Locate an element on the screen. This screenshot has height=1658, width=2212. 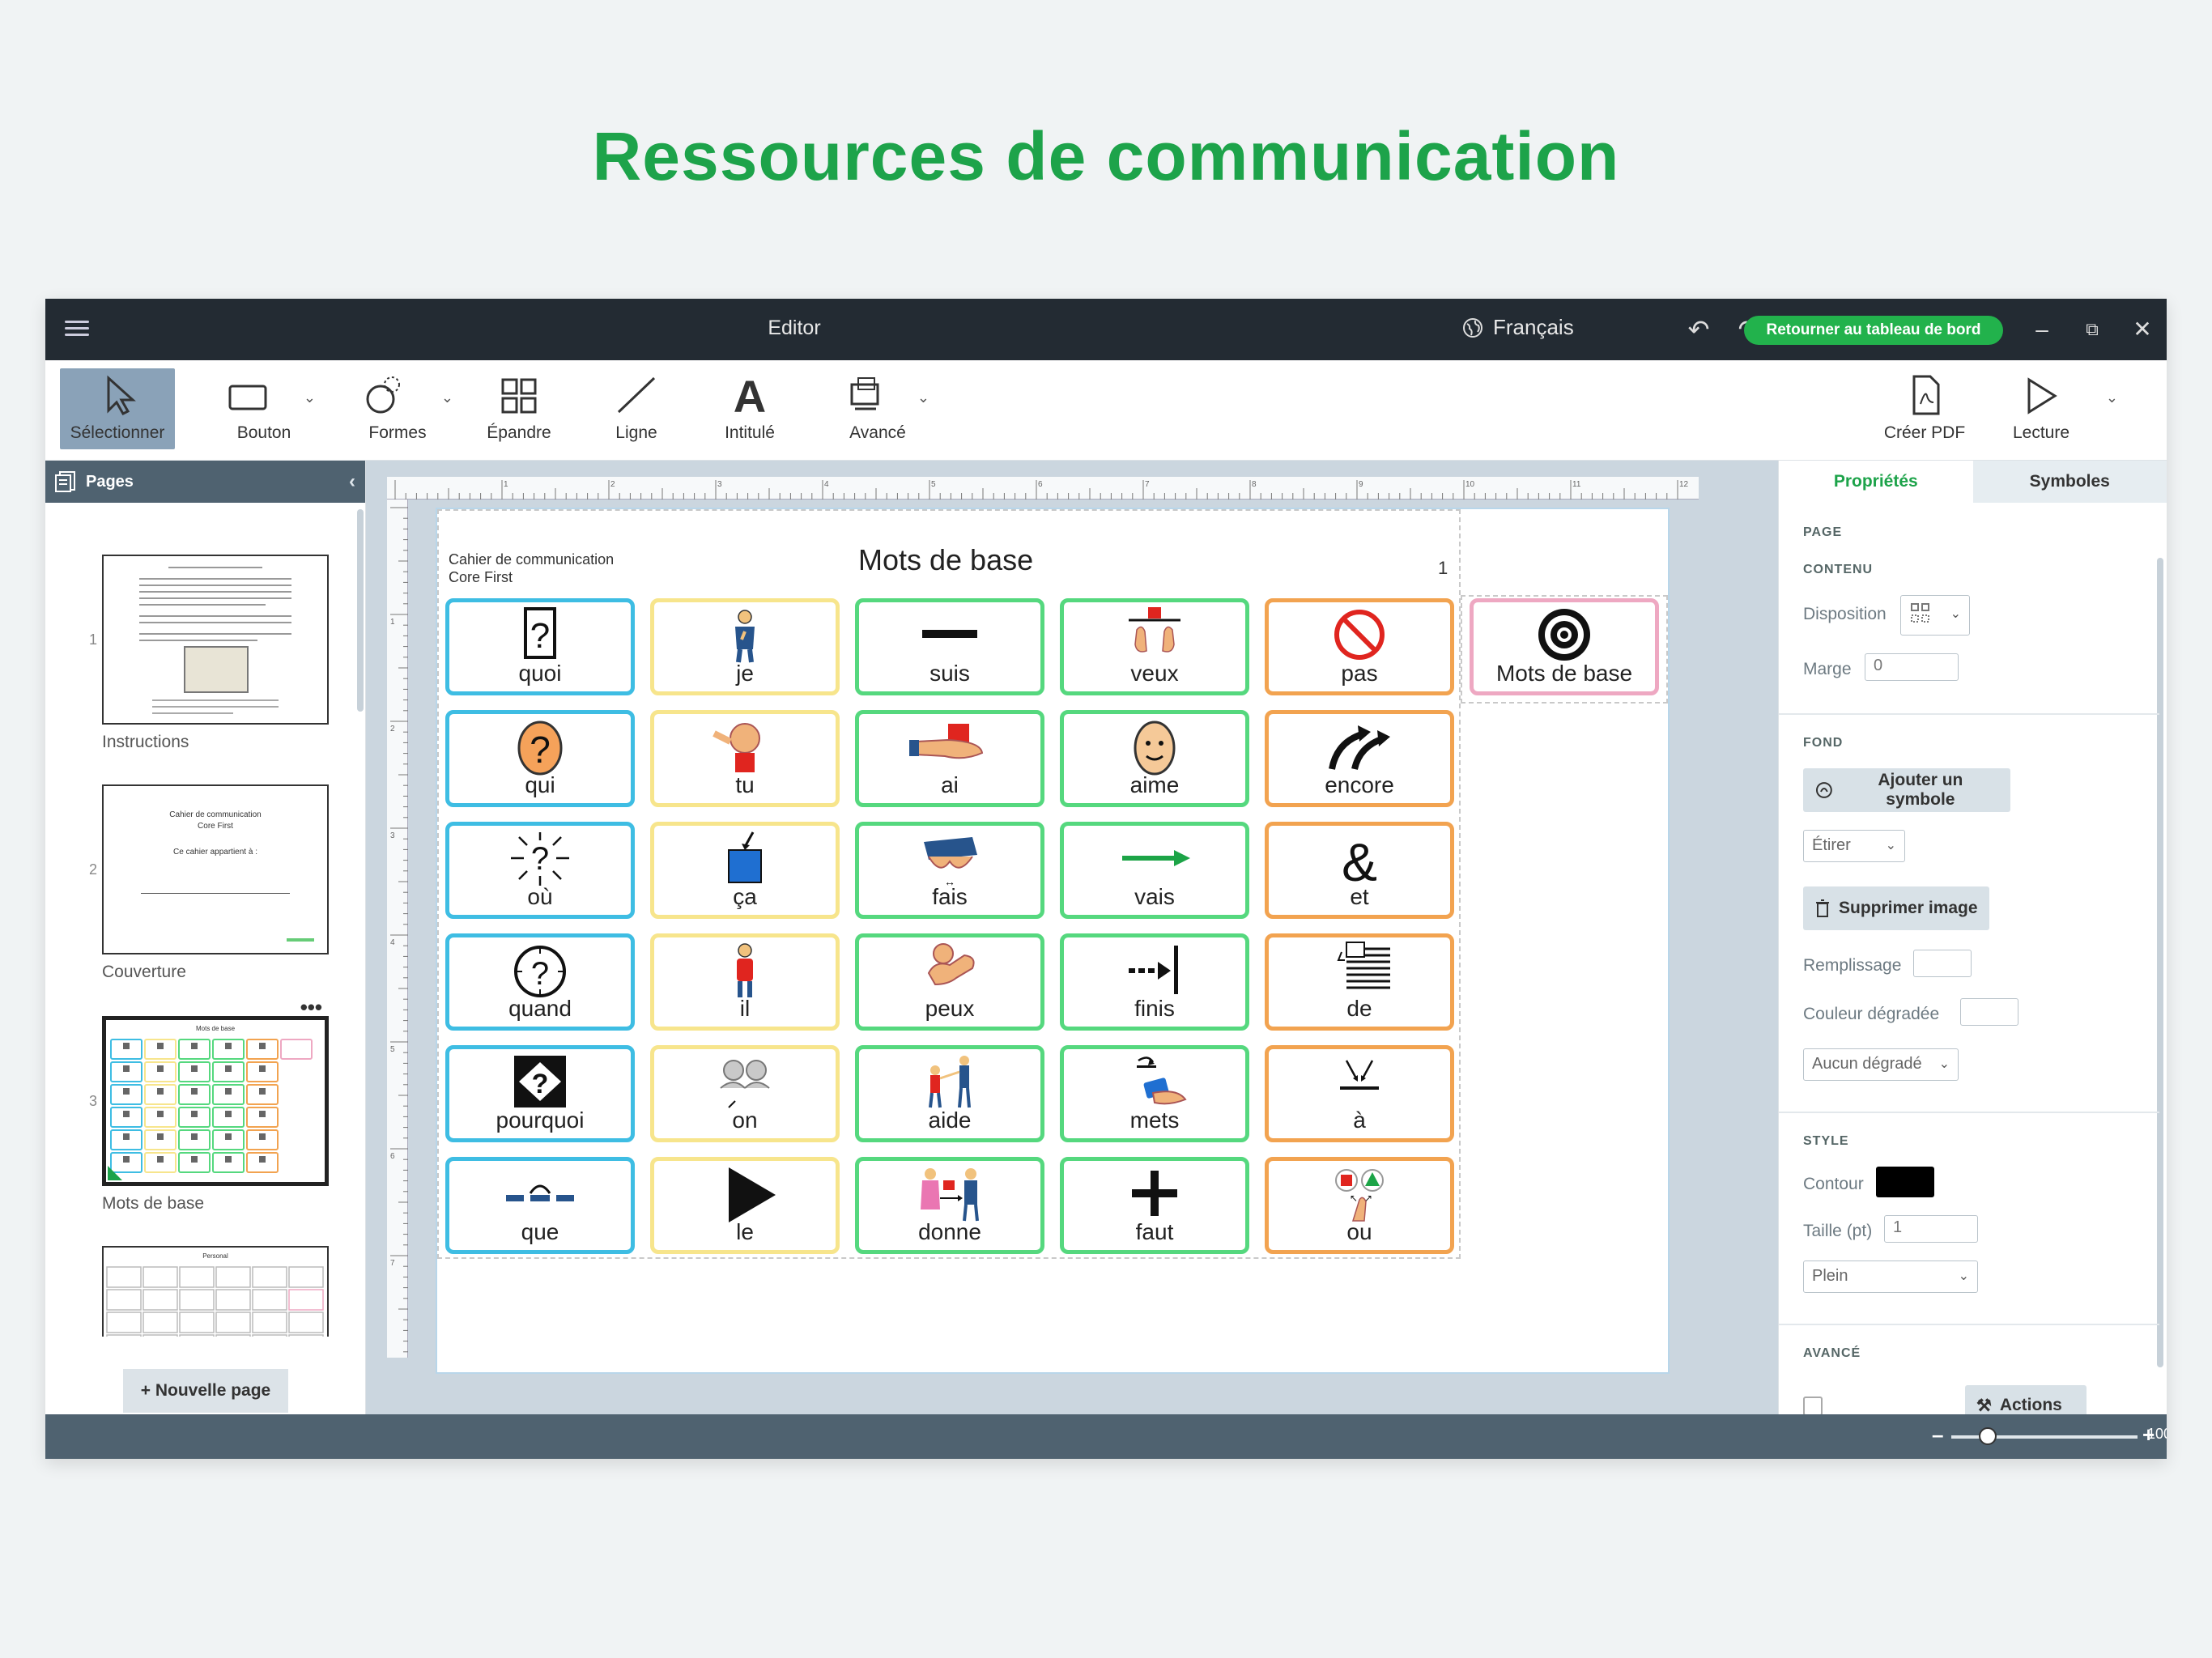
gradient-select: Aucun dégradé ⌄ is located at coordinates (1881, 1064).